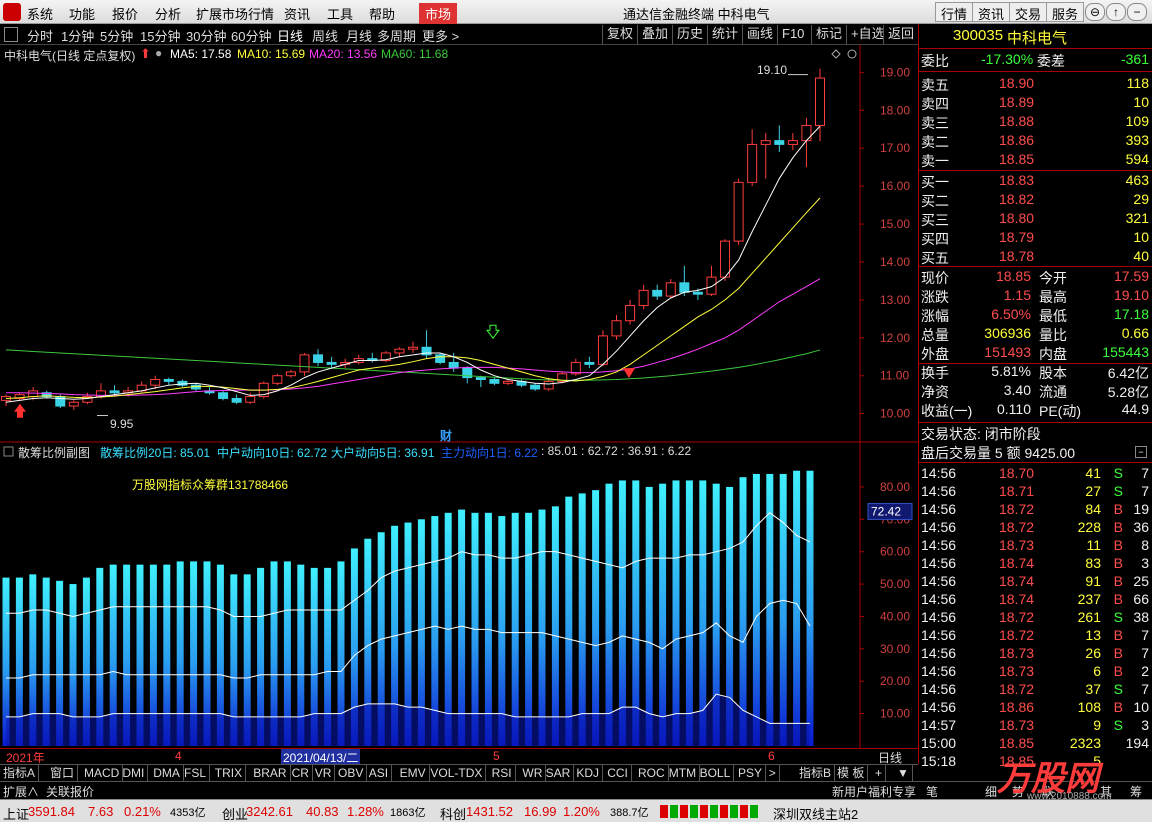  I want to click on period-monthly: 月线, so click(359, 35).